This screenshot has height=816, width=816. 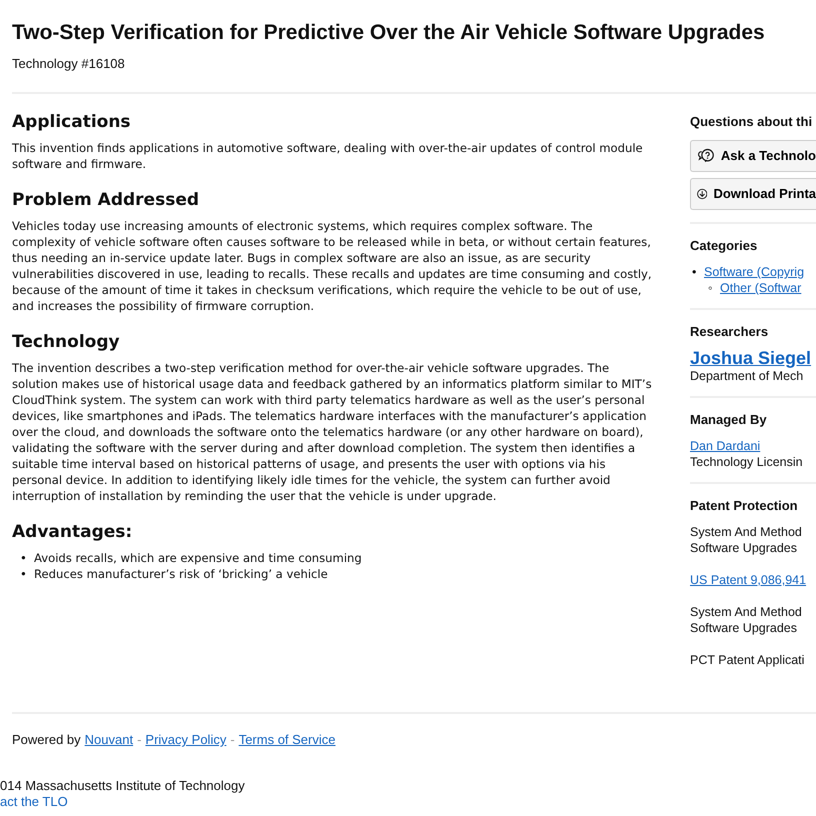 What do you see at coordinates (66, 342) in the screenshot?
I see `section-heading: Technology` at bounding box center [66, 342].